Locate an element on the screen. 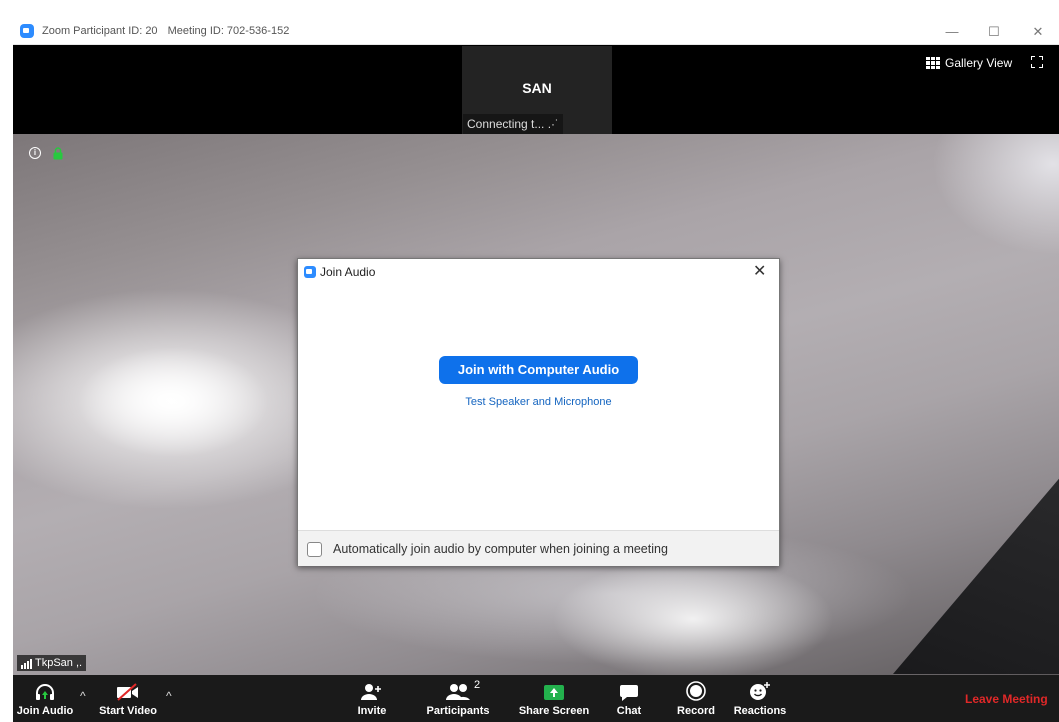  reactions-button: Reactions is located at coordinates (760, 698).